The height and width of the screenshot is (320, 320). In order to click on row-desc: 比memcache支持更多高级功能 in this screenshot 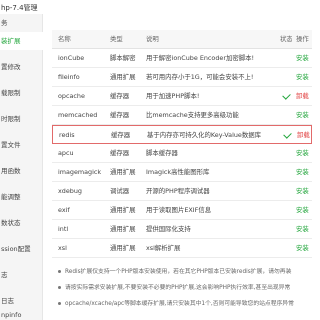, I will do `click(192, 115)`.